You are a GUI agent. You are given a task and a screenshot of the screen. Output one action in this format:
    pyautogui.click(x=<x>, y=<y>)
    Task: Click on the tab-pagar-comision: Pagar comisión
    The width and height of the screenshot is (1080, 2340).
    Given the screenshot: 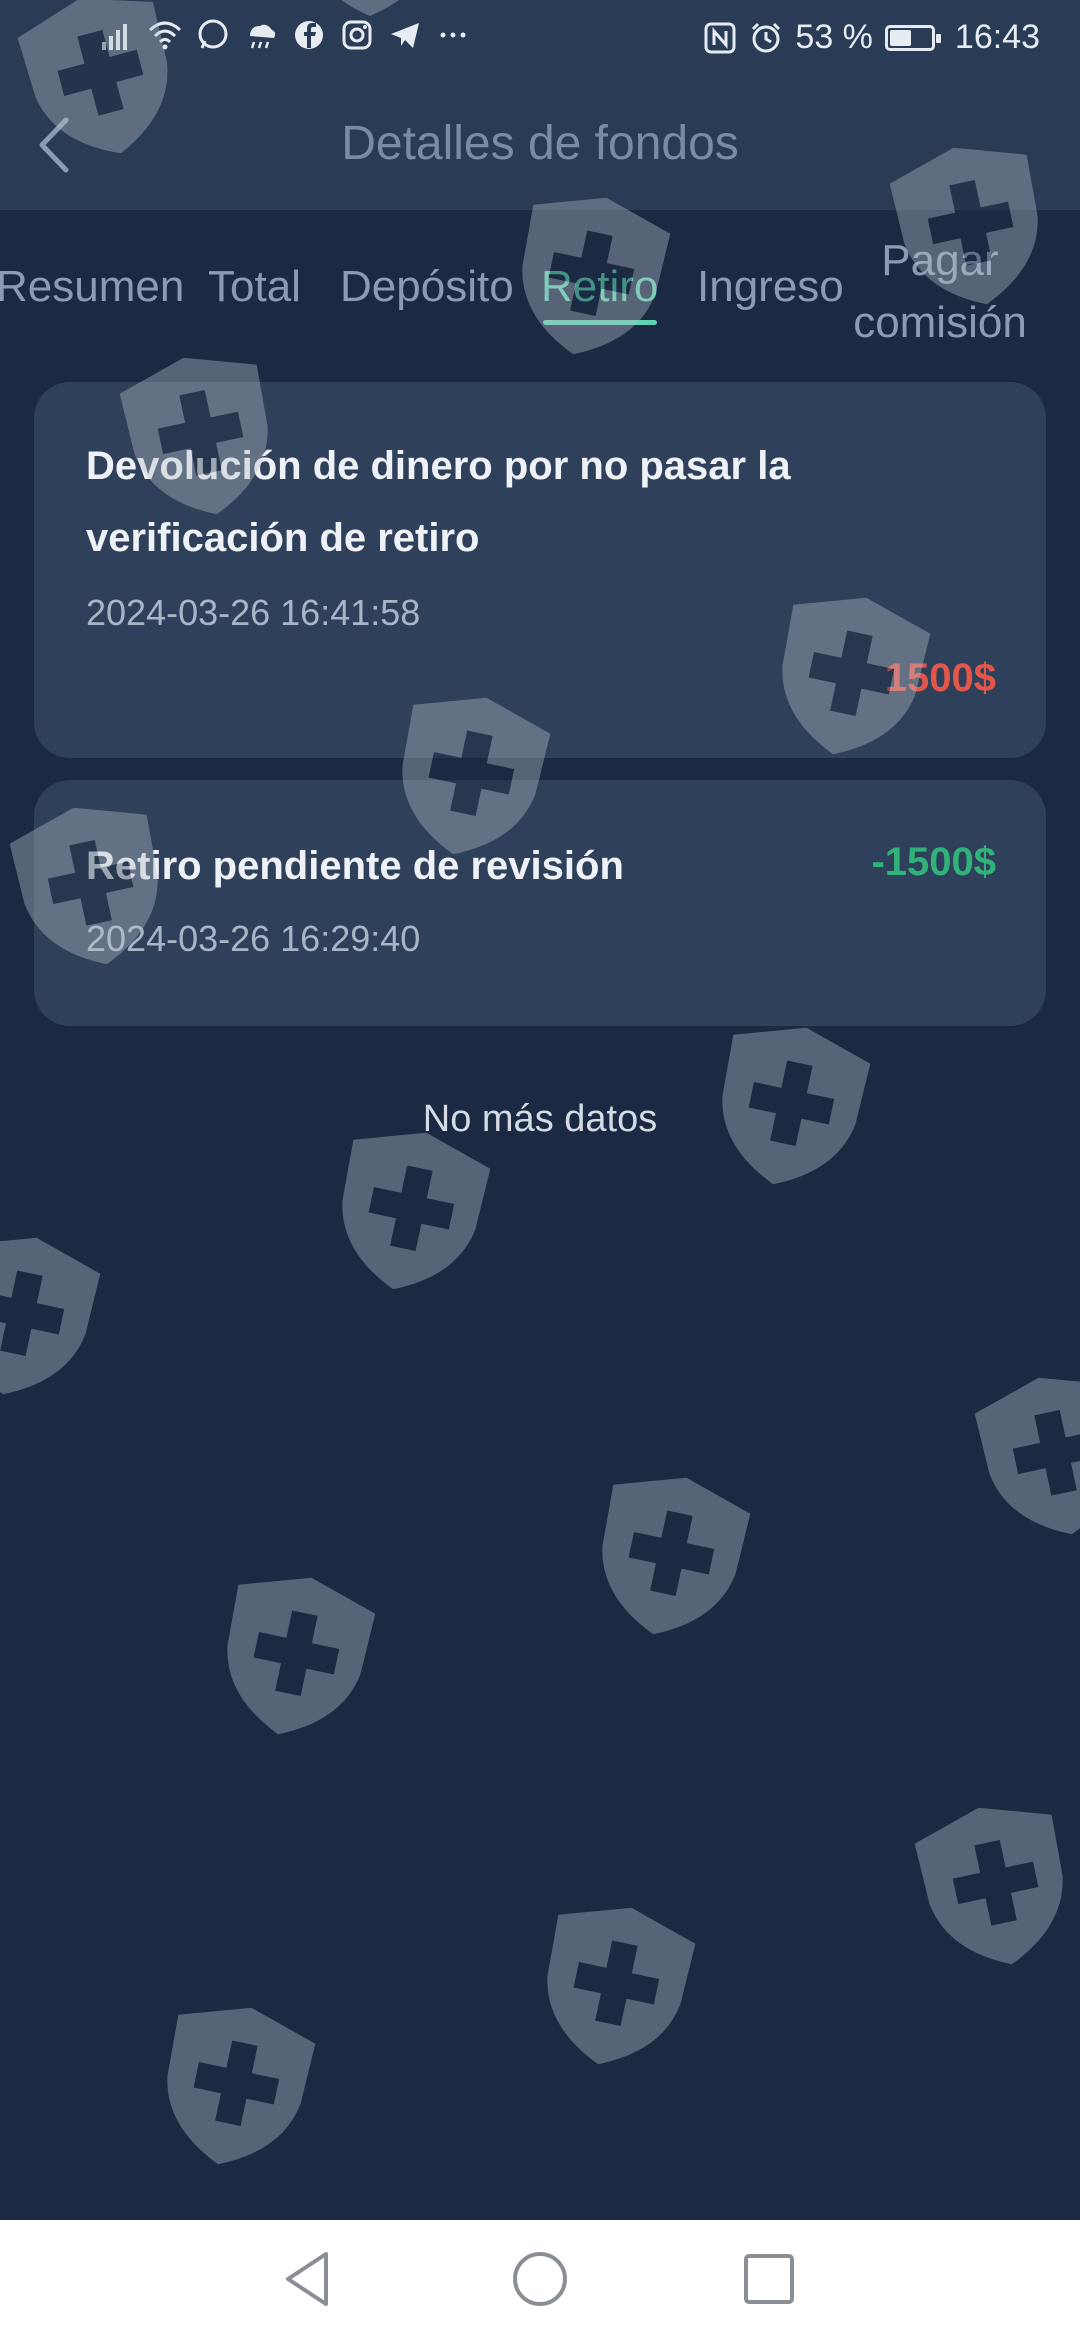 What is the action you would take?
    pyautogui.click(x=940, y=292)
    